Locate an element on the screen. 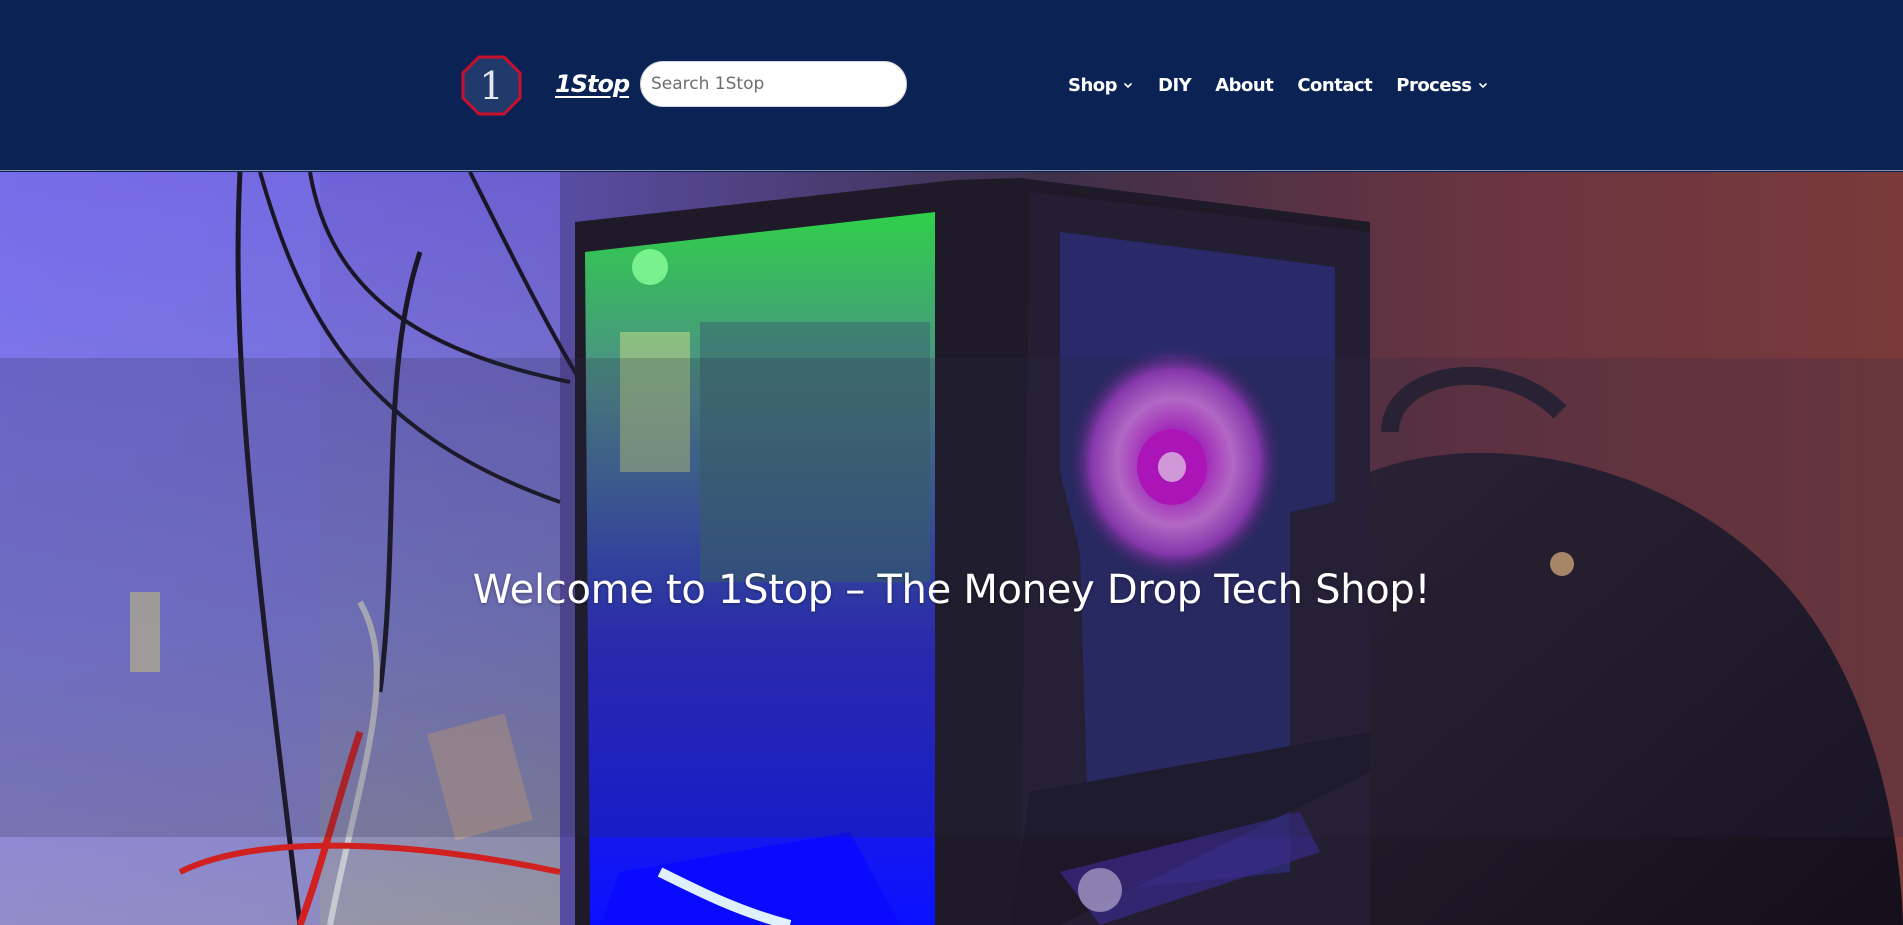 Image resolution: width=1903 pixels, height=925 pixels. nav-item-diy: DIY is located at coordinates (1175, 85).